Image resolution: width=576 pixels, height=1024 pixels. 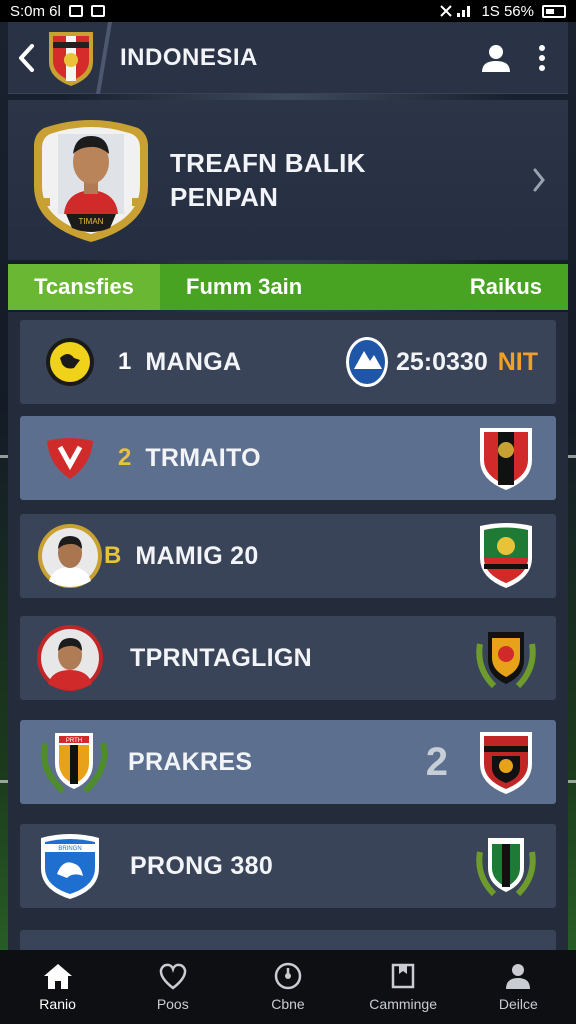 What do you see at coordinates (74, 741) in the screenshot?
I see `crest-text: PRTH` at bounding box center [74, 741].